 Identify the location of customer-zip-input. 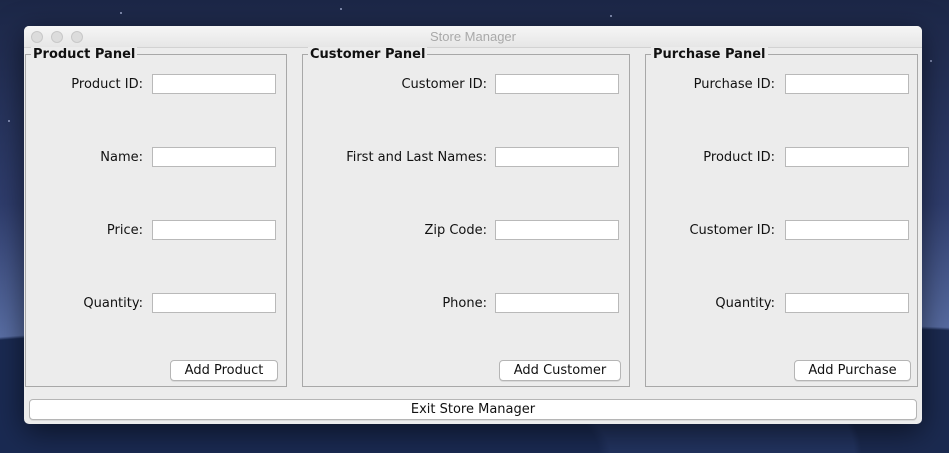
(557, 230).